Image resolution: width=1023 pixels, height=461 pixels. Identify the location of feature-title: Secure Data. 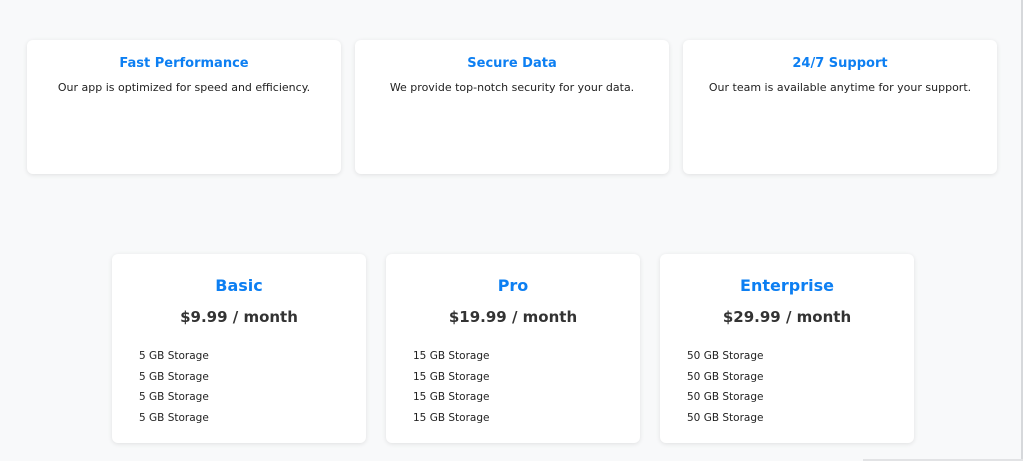
(512, 63).